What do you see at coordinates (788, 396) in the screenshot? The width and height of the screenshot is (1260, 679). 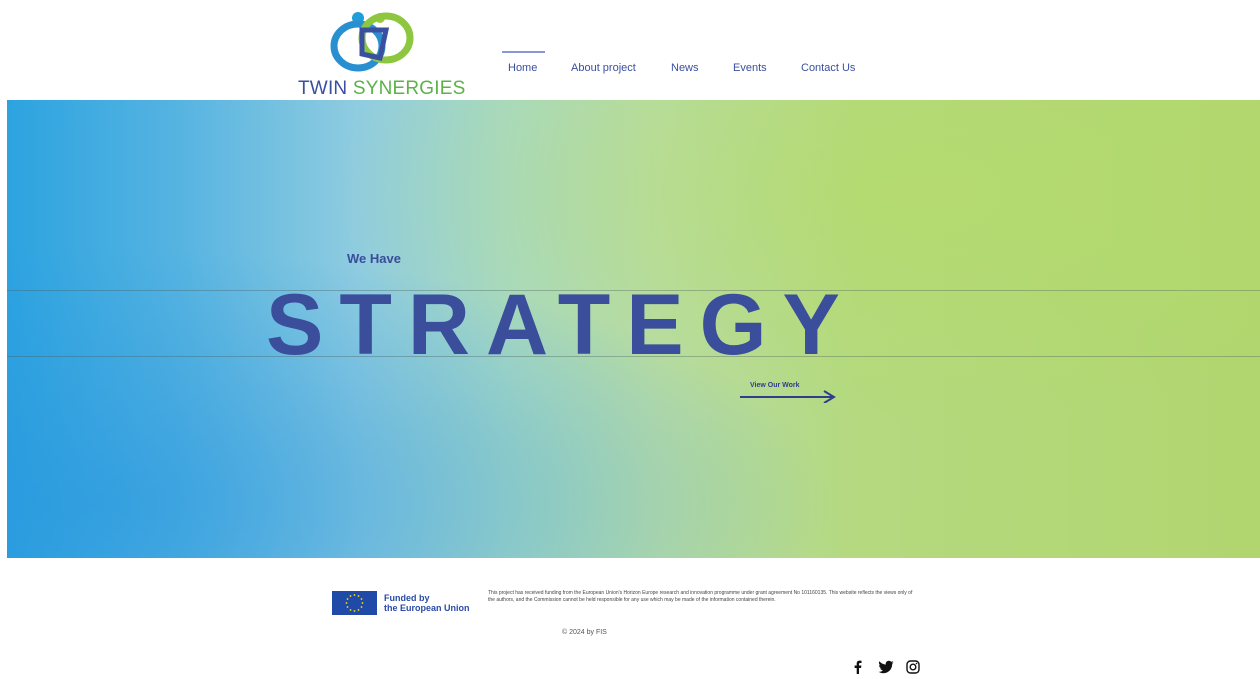 I see `arrow-right-icon` at bounding box center [788, 396].